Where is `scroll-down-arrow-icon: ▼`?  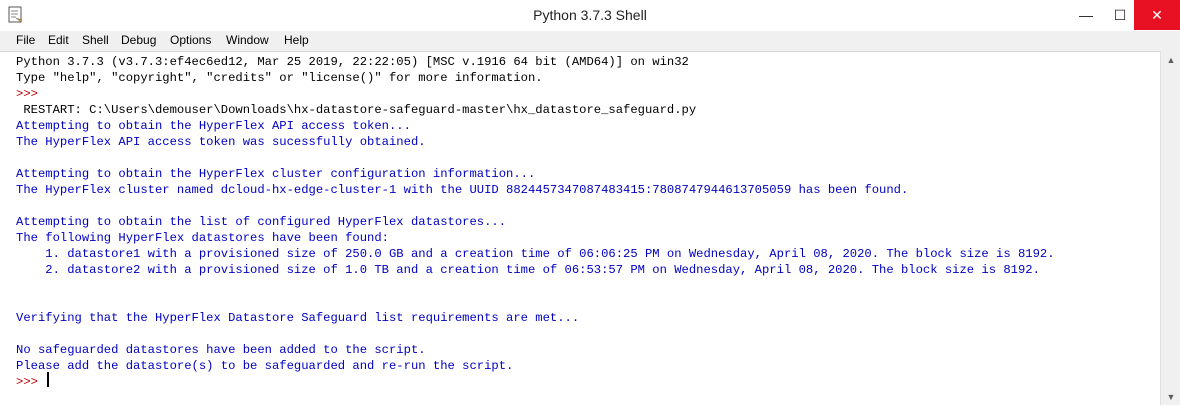 scroll-down-arrow-icon: ▼ is located at coordinates (1170, 396).